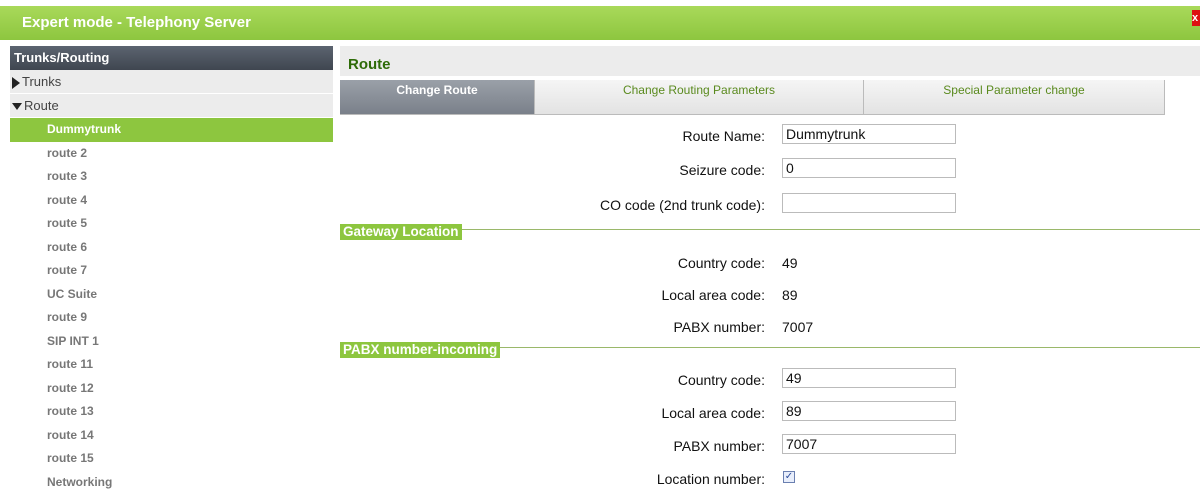  Describe the element at coordinates (722, 170) in the screenshot. I see `seizure-code-label: Seizure code:` at that location.